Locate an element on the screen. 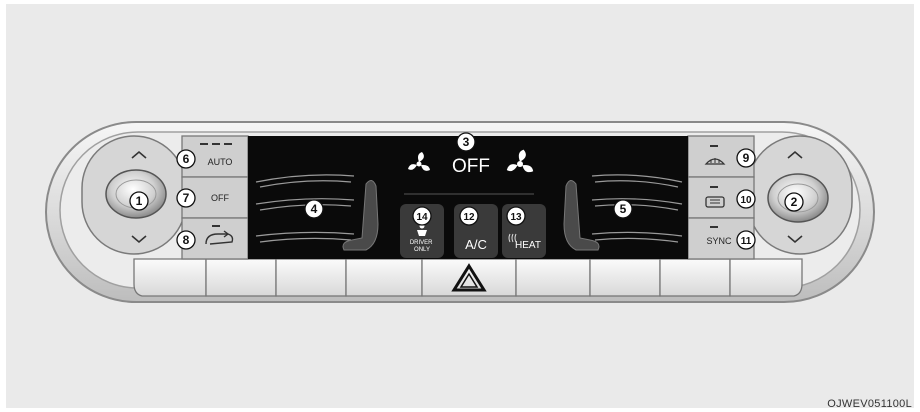 The image size is (920, 412). off-label: OFF is located at coordinates (220, 198).